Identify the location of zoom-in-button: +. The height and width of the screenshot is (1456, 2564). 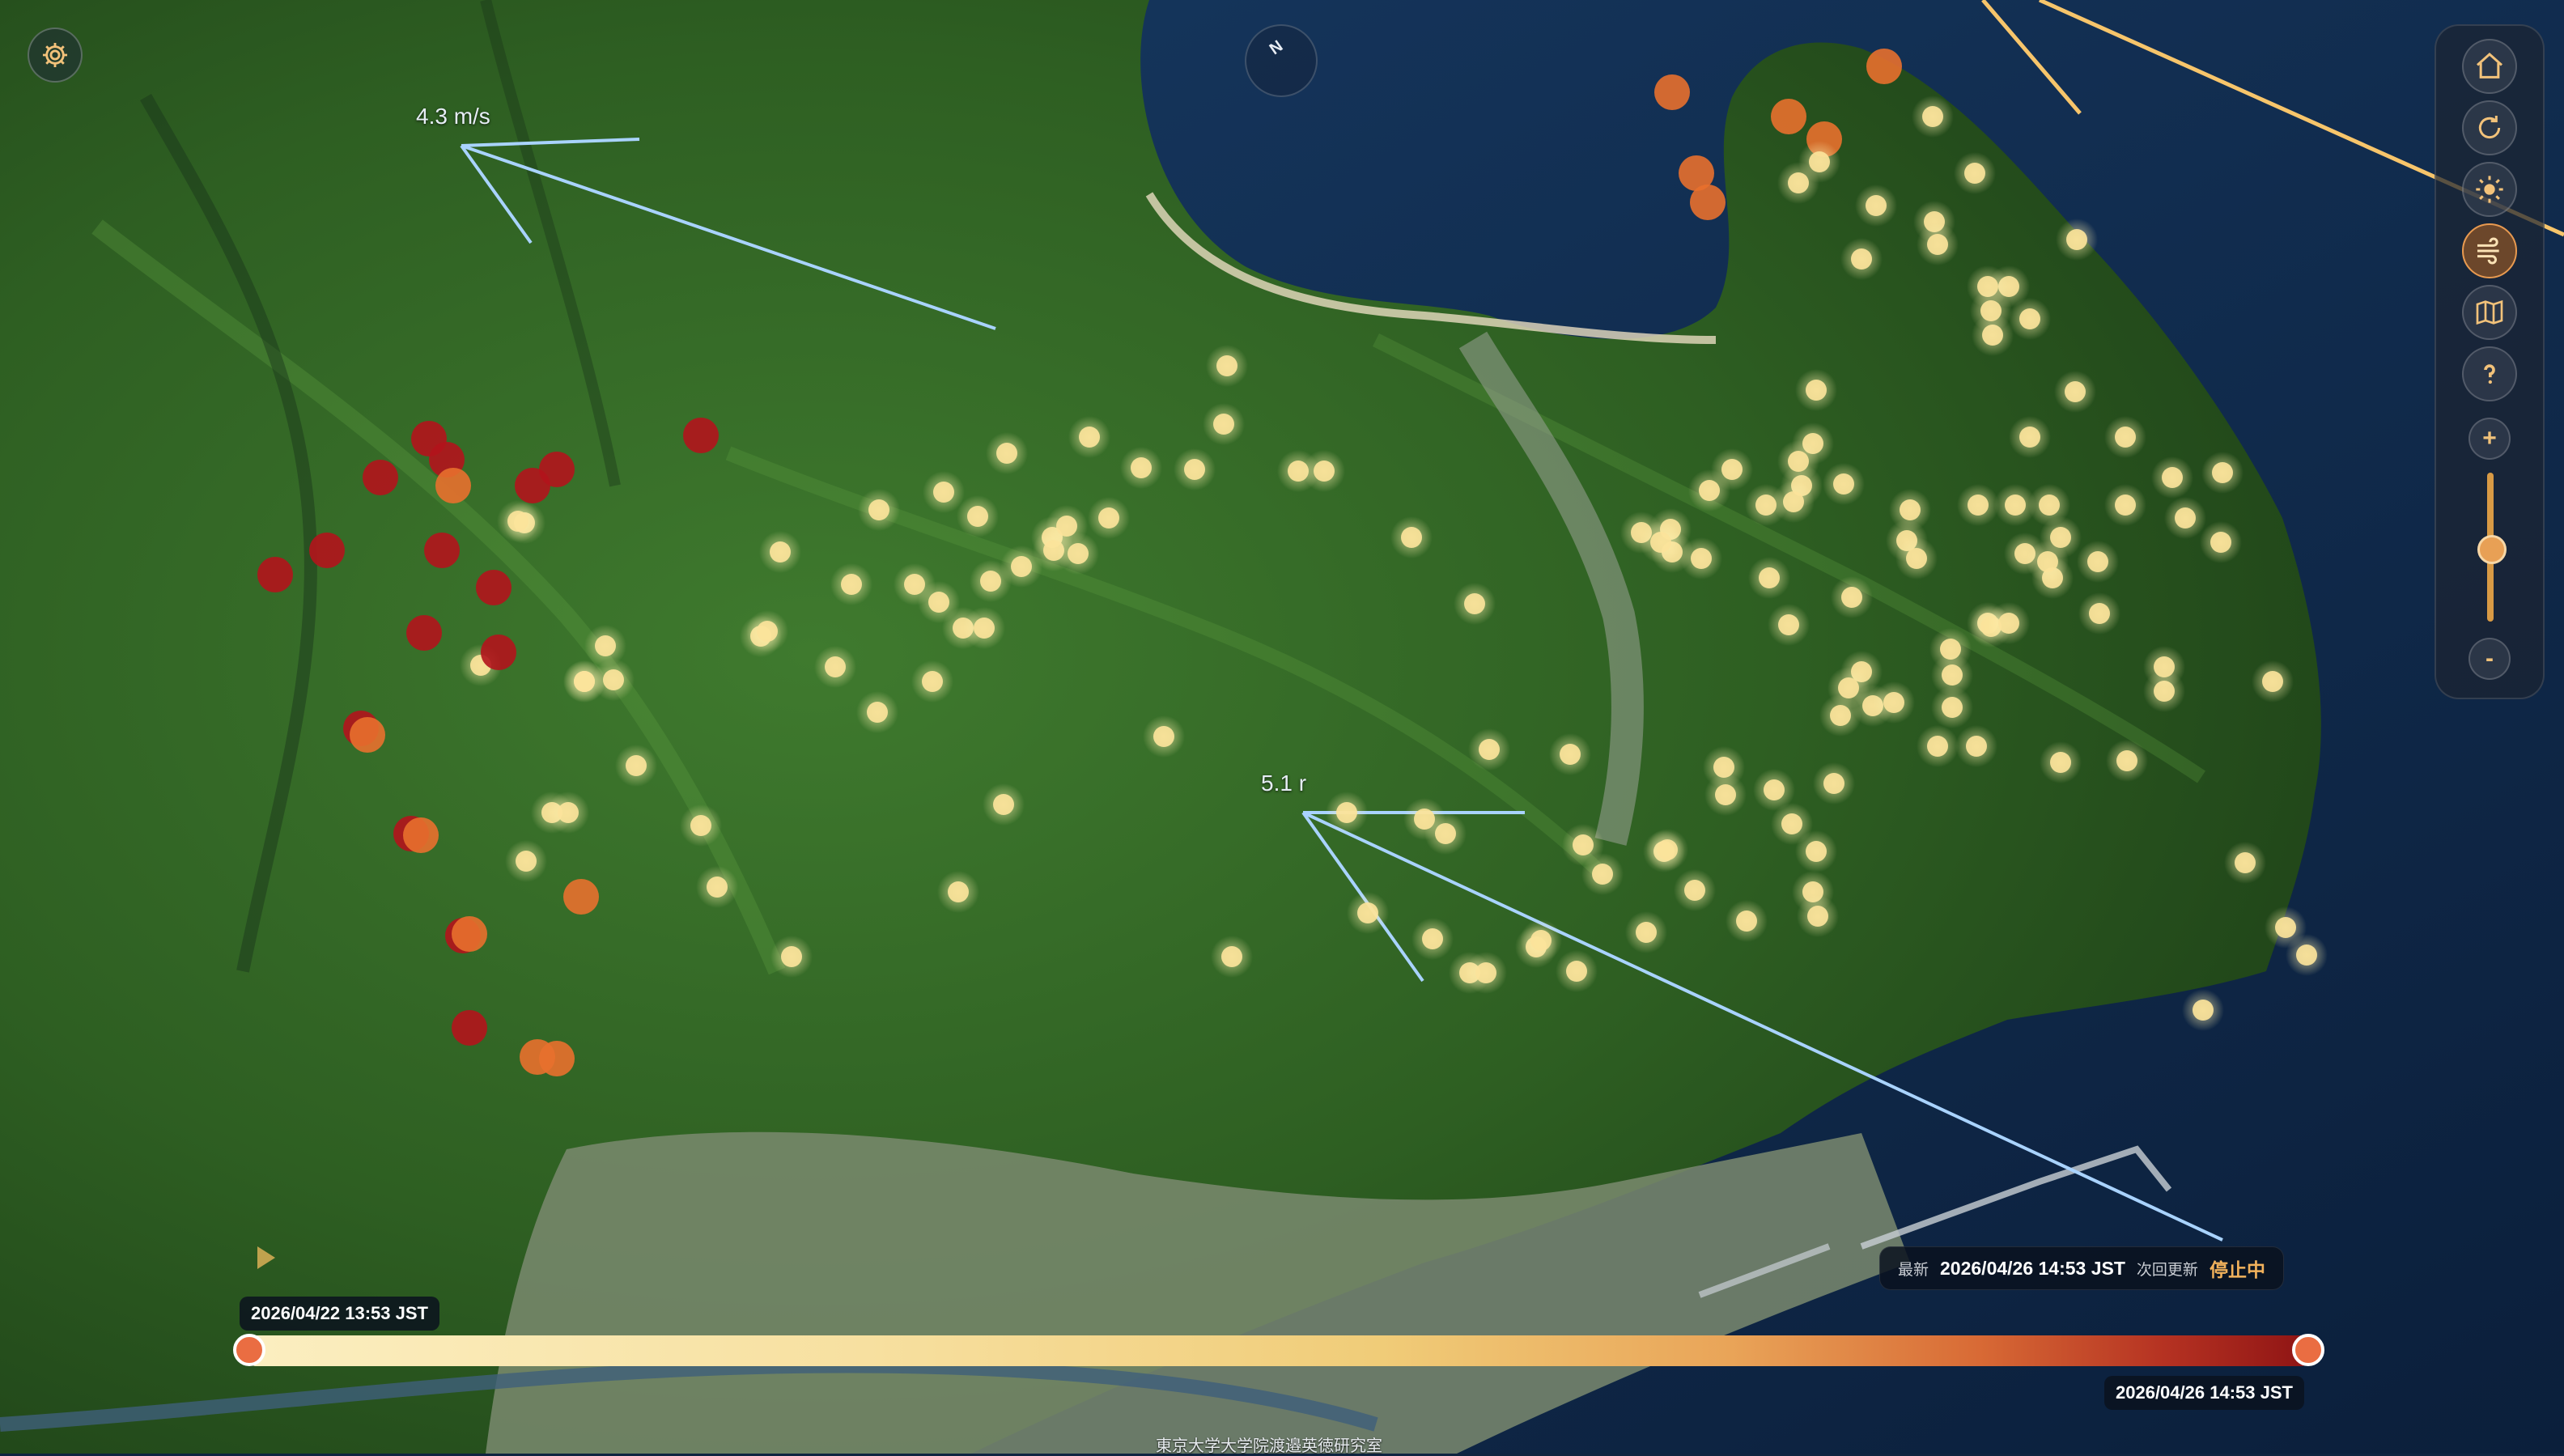
(2490, 439).